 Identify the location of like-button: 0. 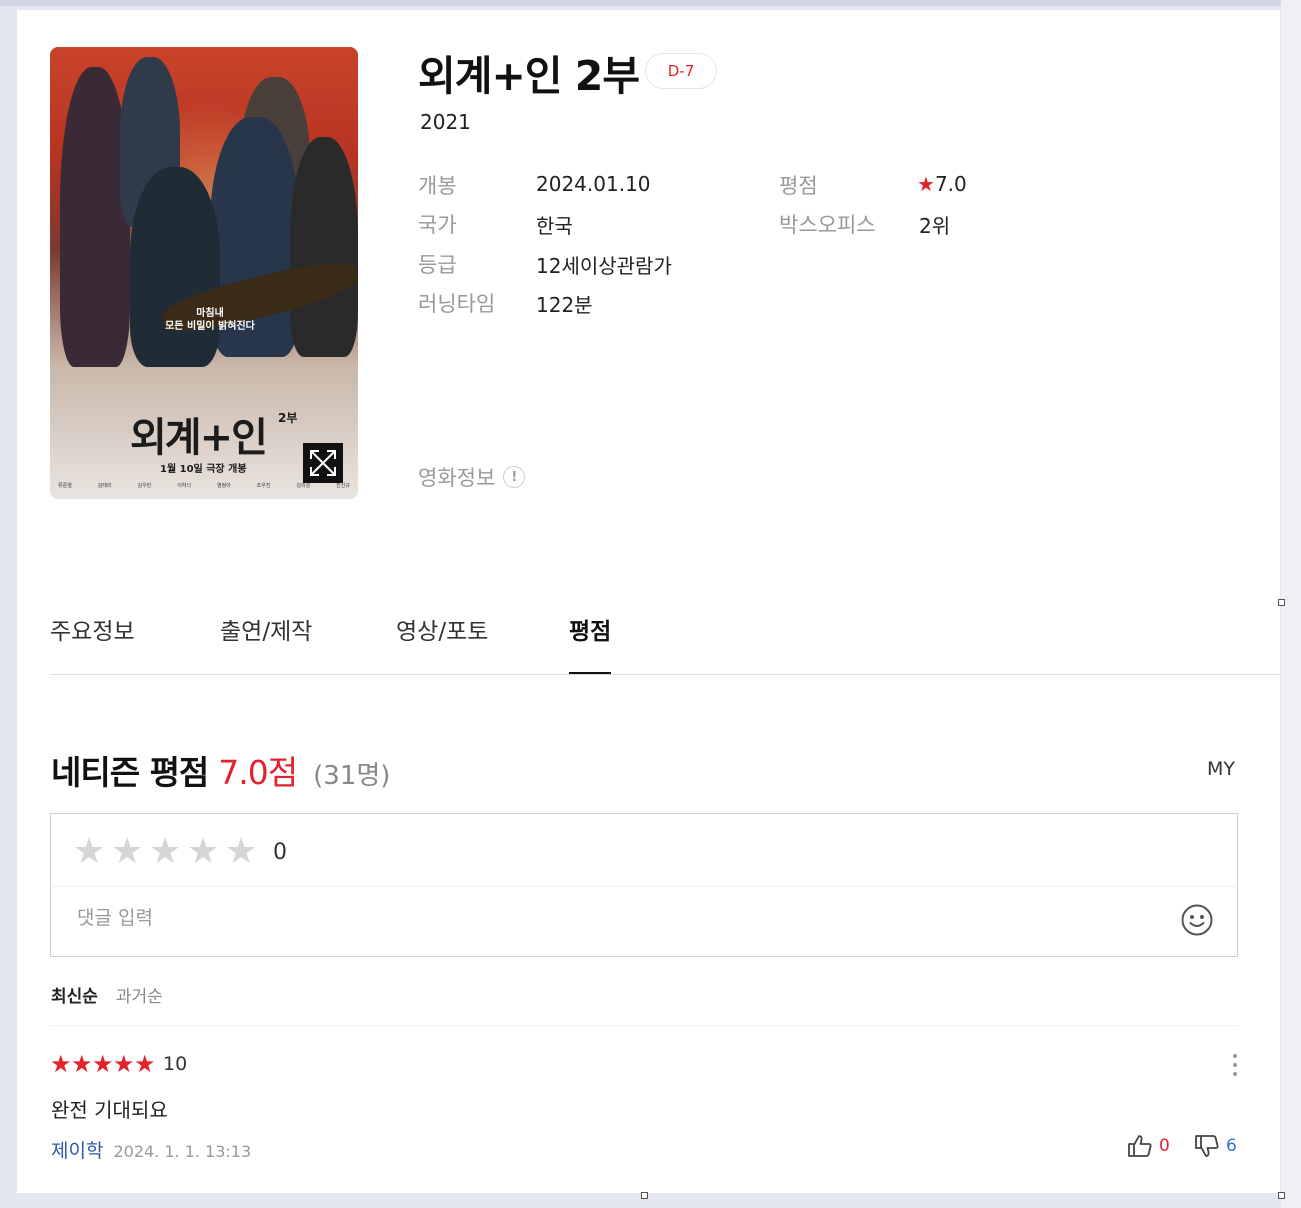
(1148, 1146).